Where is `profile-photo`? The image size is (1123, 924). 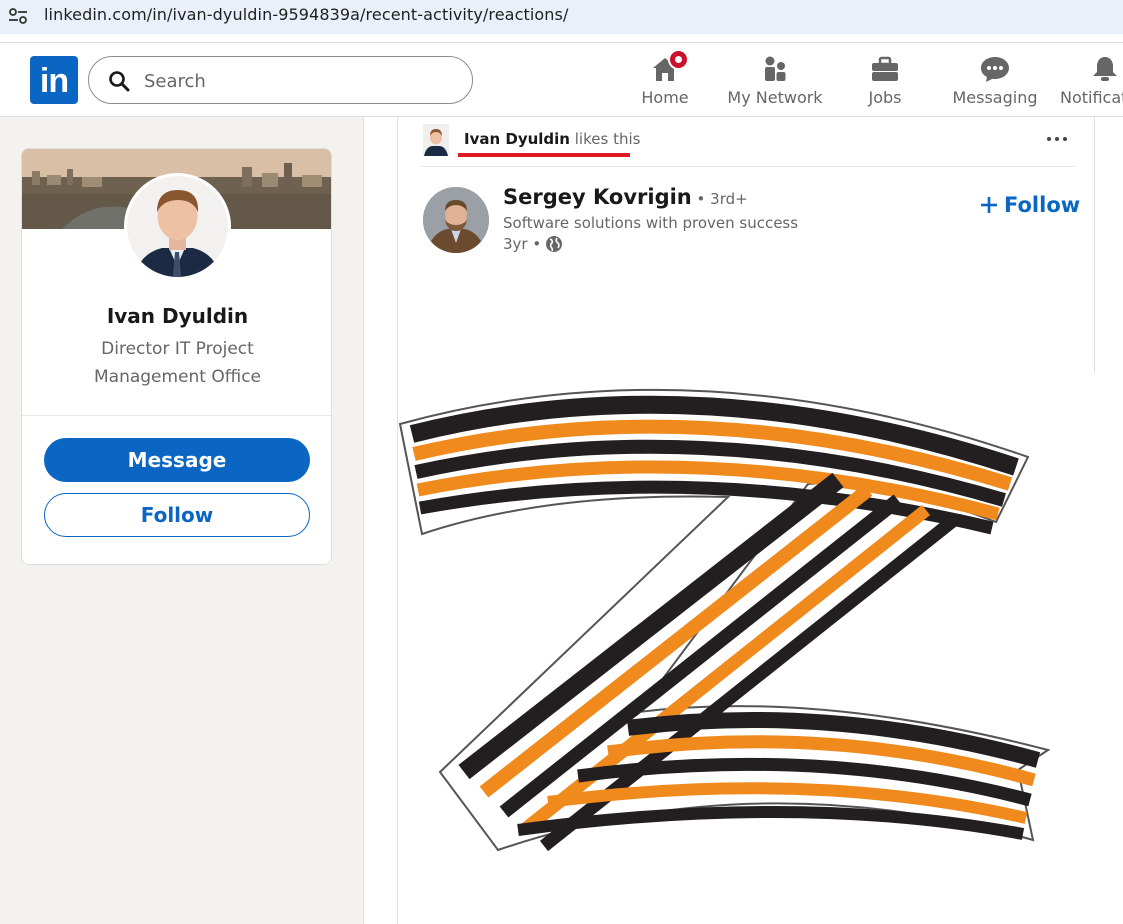
profile-photo is located at coordinates (177, 226).